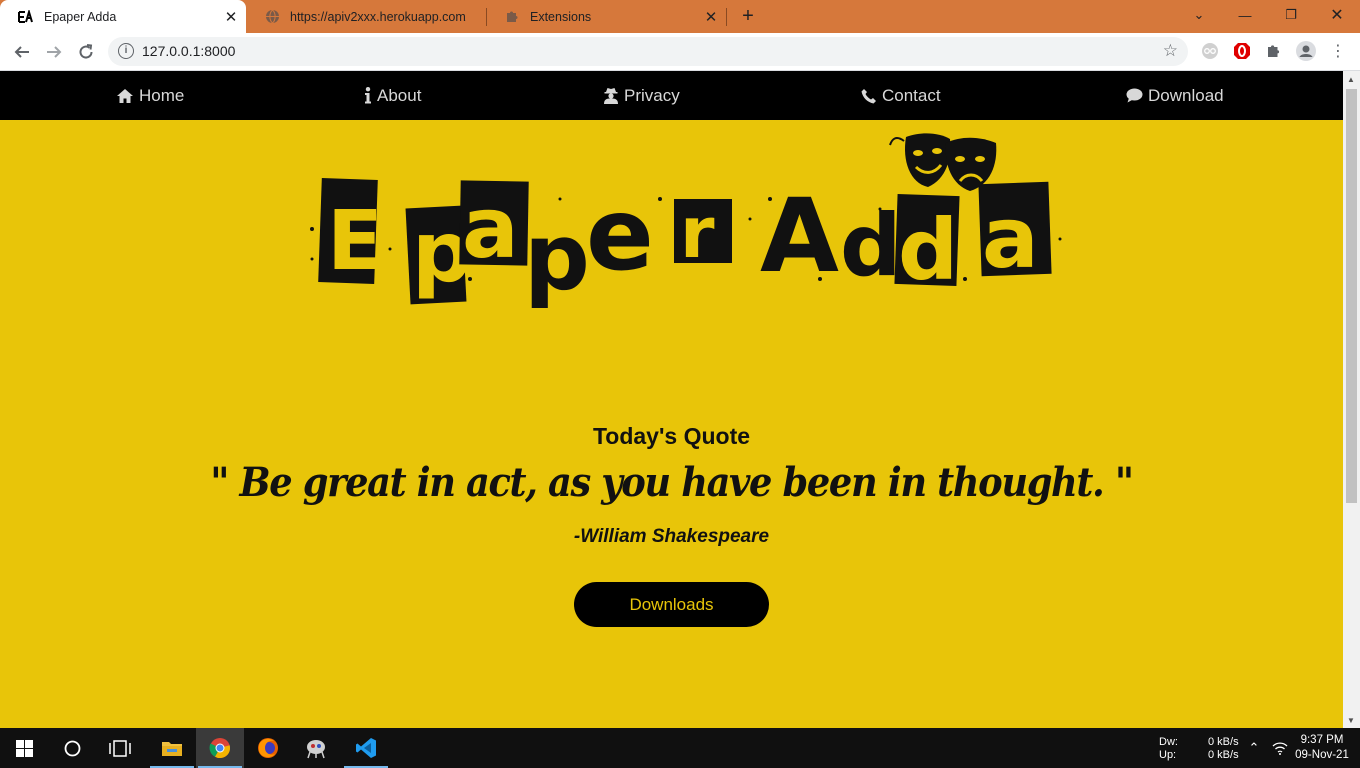  What do you see at coordinates (1351, 296) in the screenshot?
I see `scrollbar-thumb` at bounding box center [1351, 296].